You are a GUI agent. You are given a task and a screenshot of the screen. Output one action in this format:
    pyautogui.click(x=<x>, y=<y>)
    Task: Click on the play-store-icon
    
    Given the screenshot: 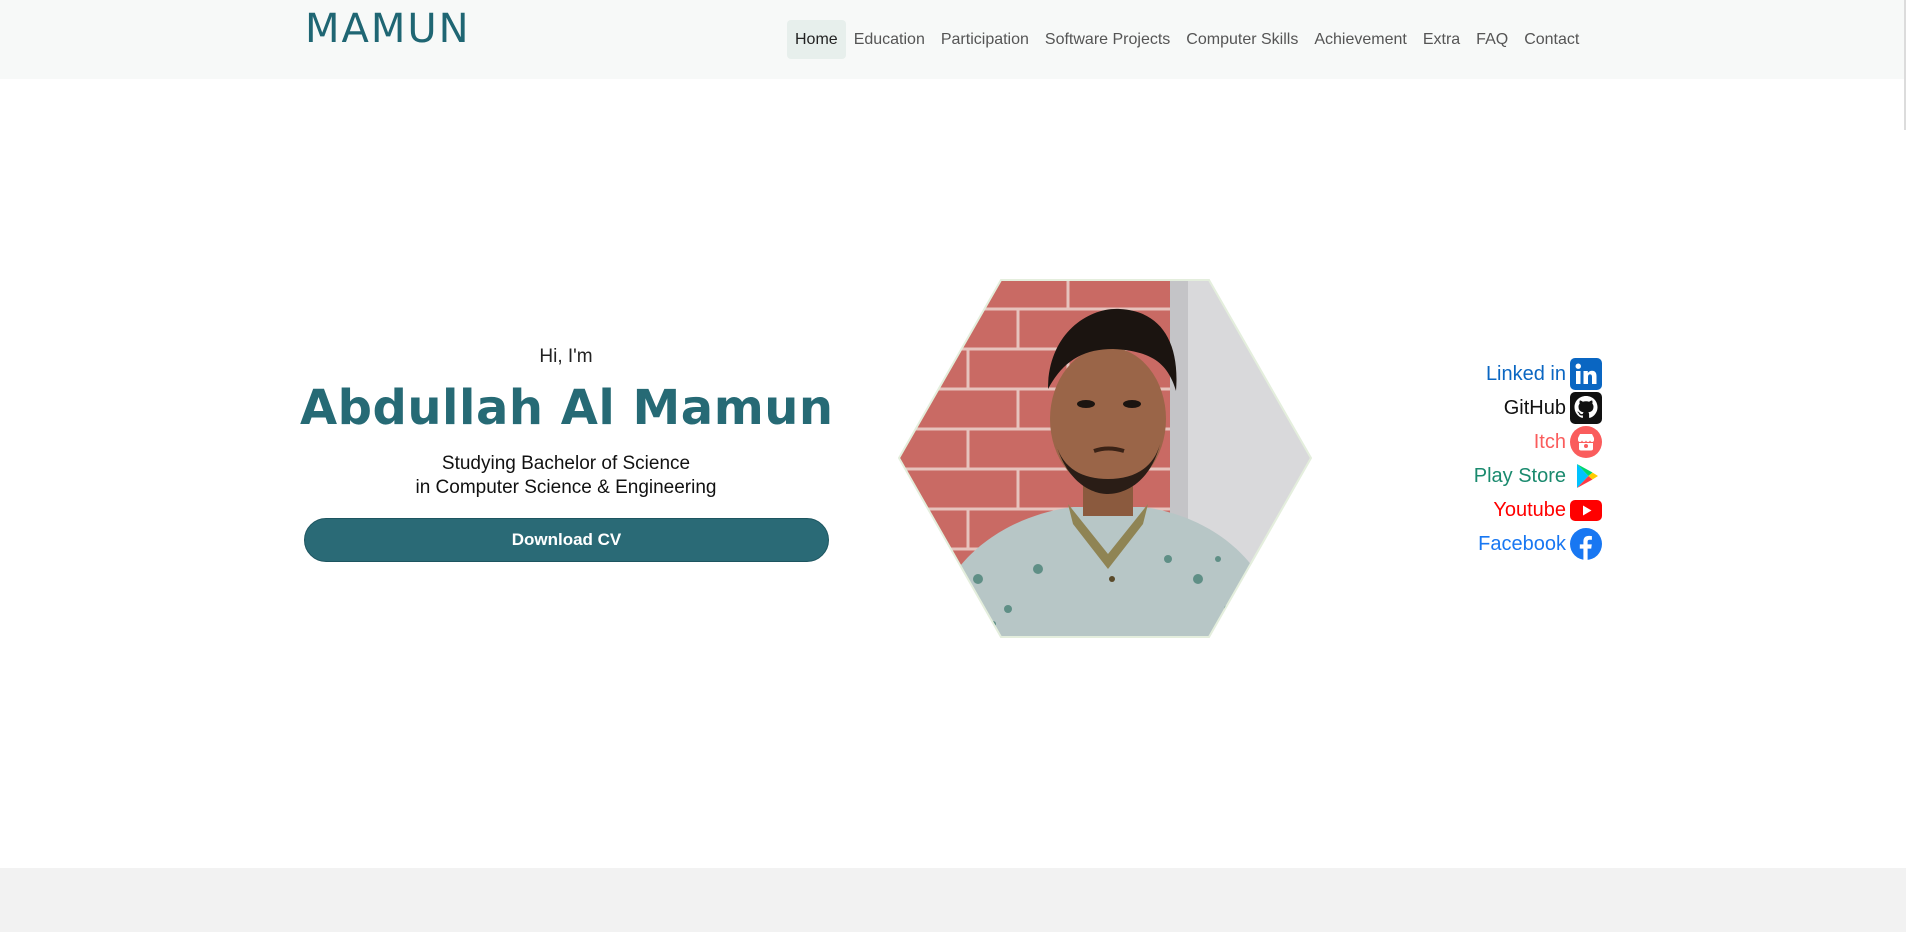 What is the action you would take?
    pyautogui.click(x=1587, y=476)
    